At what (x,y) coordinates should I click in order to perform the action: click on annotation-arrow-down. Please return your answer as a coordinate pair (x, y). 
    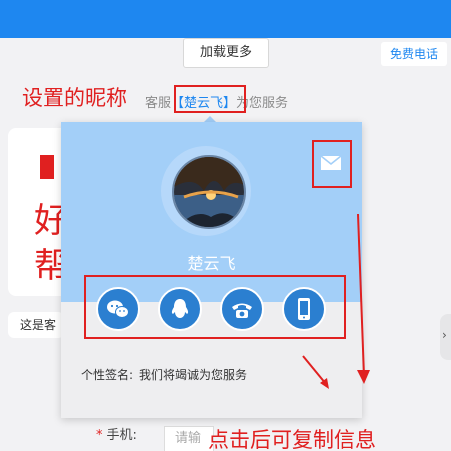
    Looking at the image, I should click on (361, 295).